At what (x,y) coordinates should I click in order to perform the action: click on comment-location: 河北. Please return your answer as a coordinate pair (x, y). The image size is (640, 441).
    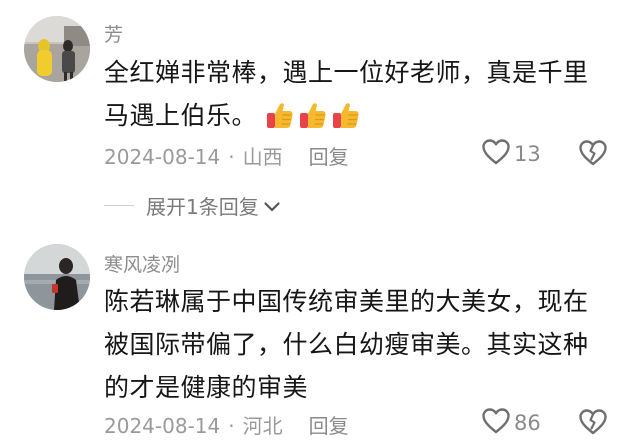
    Looking at the image, I should click on (262, 426).